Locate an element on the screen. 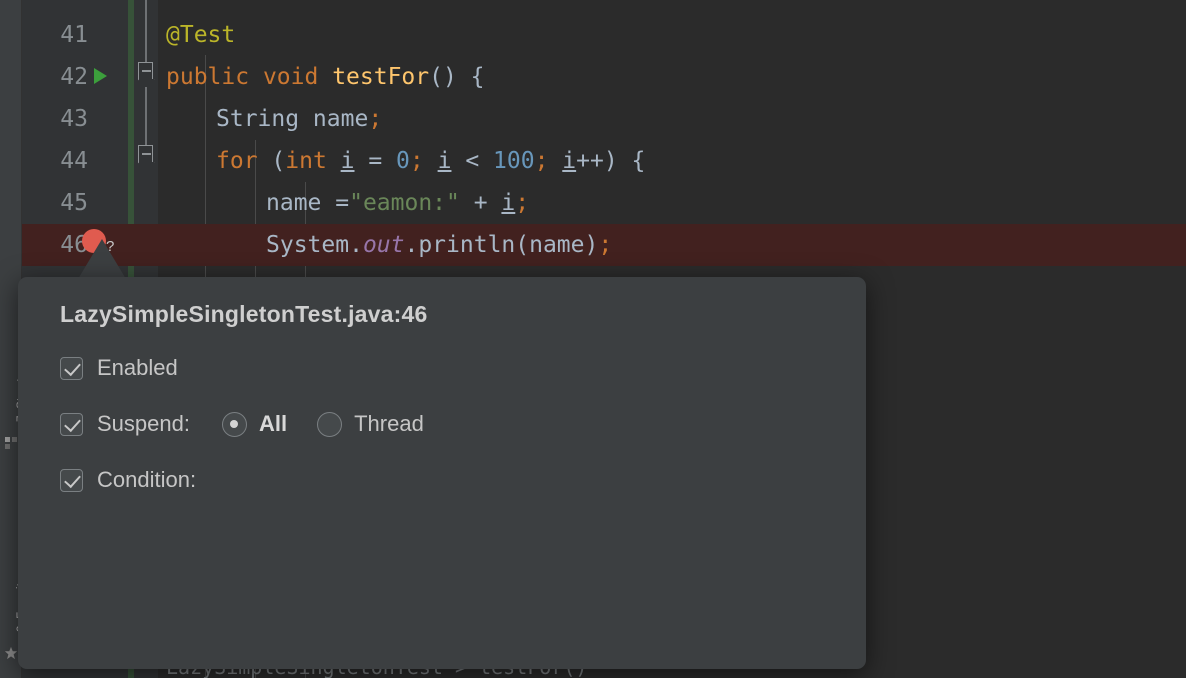  code-text: public void testFor() { is located at coordinates (325, 77).